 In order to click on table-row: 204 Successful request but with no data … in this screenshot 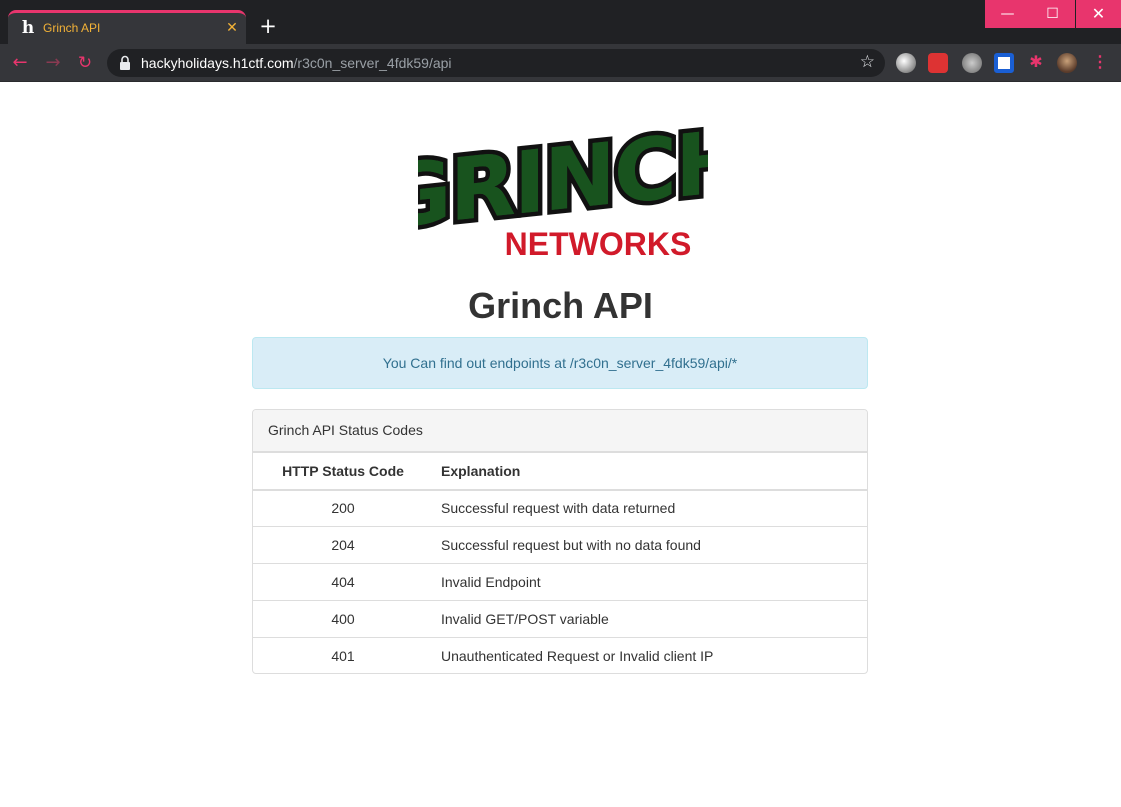, I will do `click(560, 545)`.